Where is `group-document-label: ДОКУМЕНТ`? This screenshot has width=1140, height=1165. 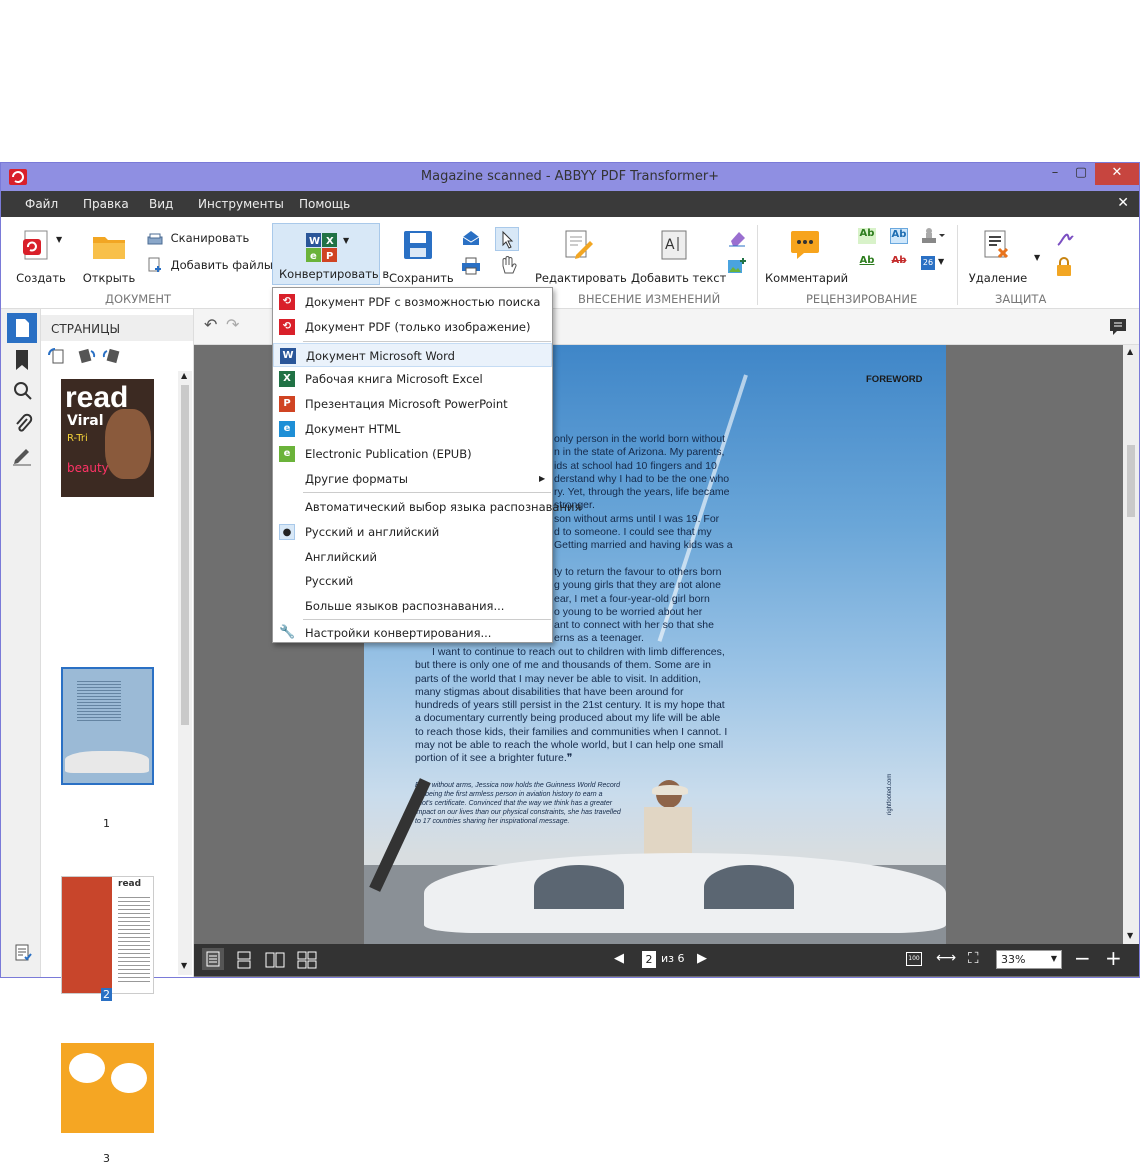 group-document-label: ДОКУМЕНТ is located at coordinates (138, 299).